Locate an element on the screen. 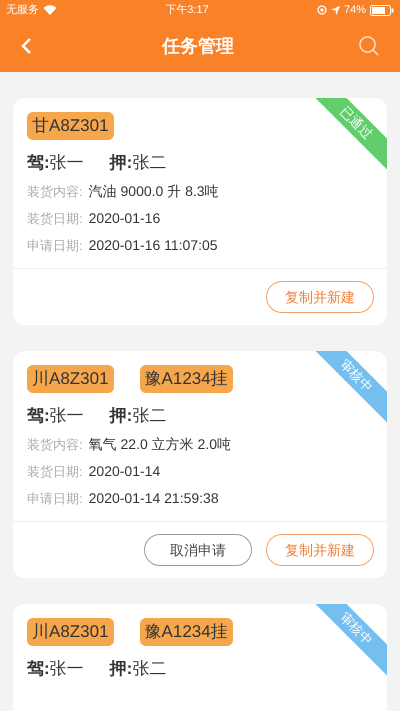  battery-icon is located at coordinates (382, 10).